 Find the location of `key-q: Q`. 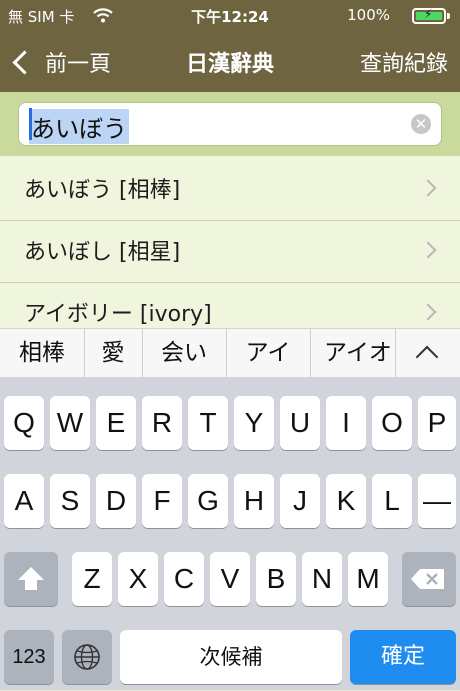

key-q: Q is located at coordinates (24, 423).